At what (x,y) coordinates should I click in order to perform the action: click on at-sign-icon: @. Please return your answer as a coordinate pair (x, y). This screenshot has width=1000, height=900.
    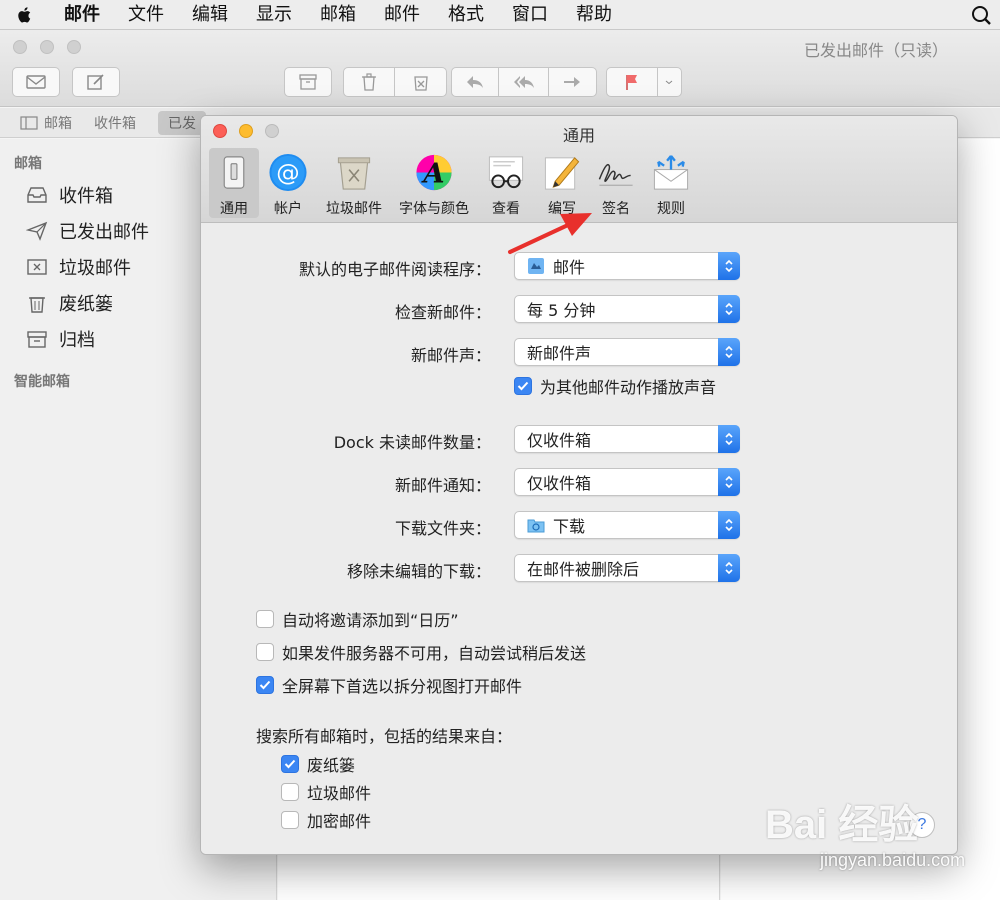
    Looking at the image, I should click on (288, 172).